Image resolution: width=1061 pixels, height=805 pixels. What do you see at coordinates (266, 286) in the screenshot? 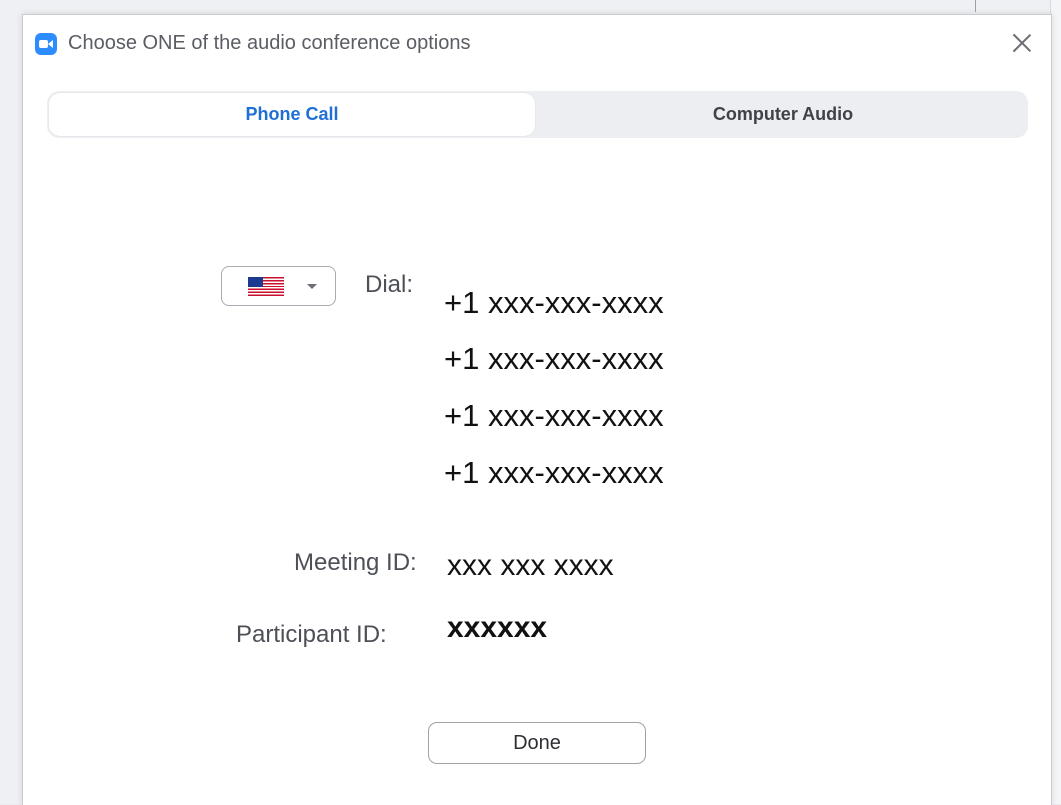
I see `us-flag-icon` at bounding box center [266, 286].